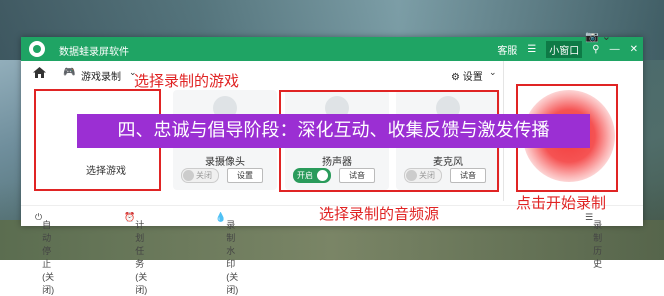 The image size is (664, 296). What do you see at coordinates (472, 77) in the screenshot?
I see `settings-label: 设置` at bounding box center [472, 77].